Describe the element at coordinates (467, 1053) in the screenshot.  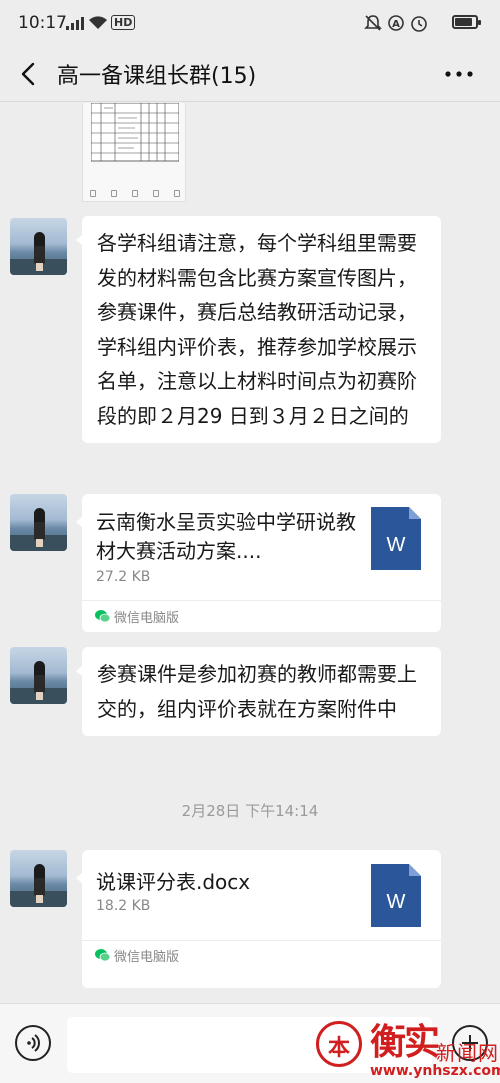
I see `watermark-news: 新闻网` at that location.